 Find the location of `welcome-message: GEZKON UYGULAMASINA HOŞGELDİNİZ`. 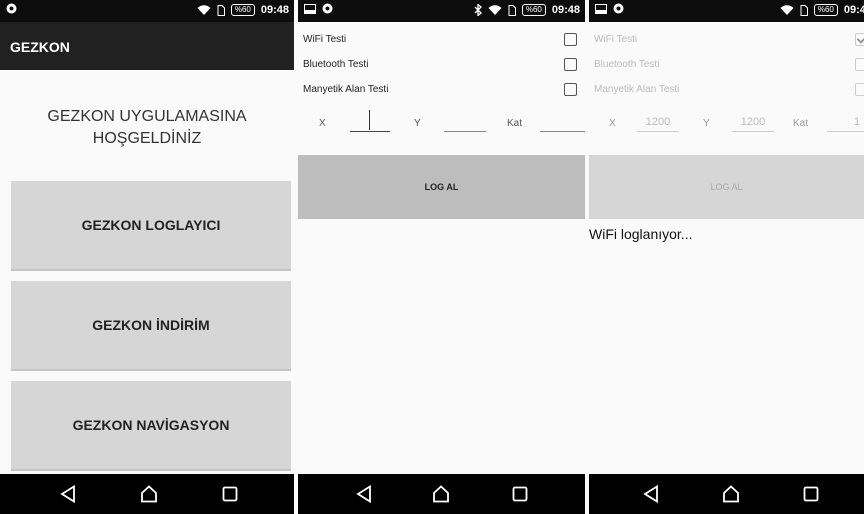

welcome-message: GEZKON UYGULAMASINA HOŞGELDİNİZ is located at coordinates (147, 128).